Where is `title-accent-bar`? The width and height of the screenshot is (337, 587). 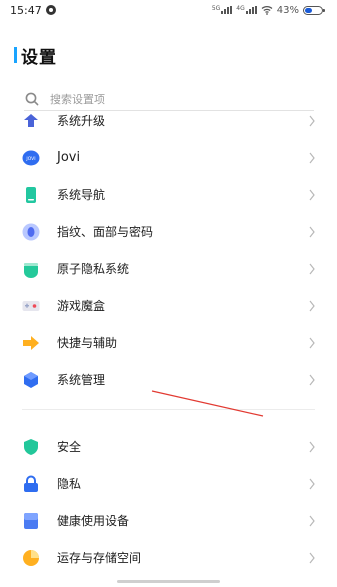
title-accent-bar is located at coordinates (15, 55).